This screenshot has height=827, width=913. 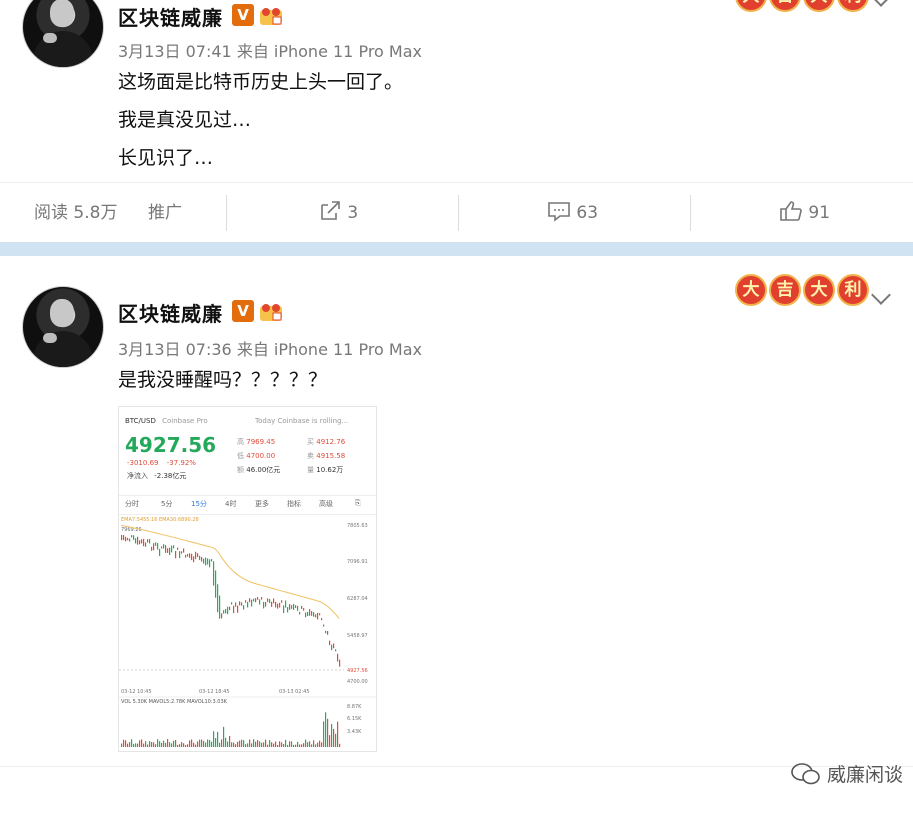 What do you see at coordinates (572, 213) in the screenshot?
I see `comment-button: 63` at bounding box center [572, 213].